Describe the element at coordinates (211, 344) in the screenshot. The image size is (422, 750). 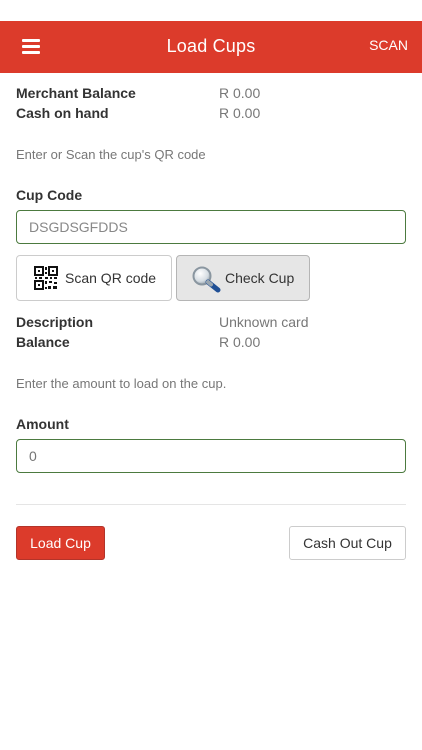
I see `card-balance-row: Balance R 0.00` at that location.